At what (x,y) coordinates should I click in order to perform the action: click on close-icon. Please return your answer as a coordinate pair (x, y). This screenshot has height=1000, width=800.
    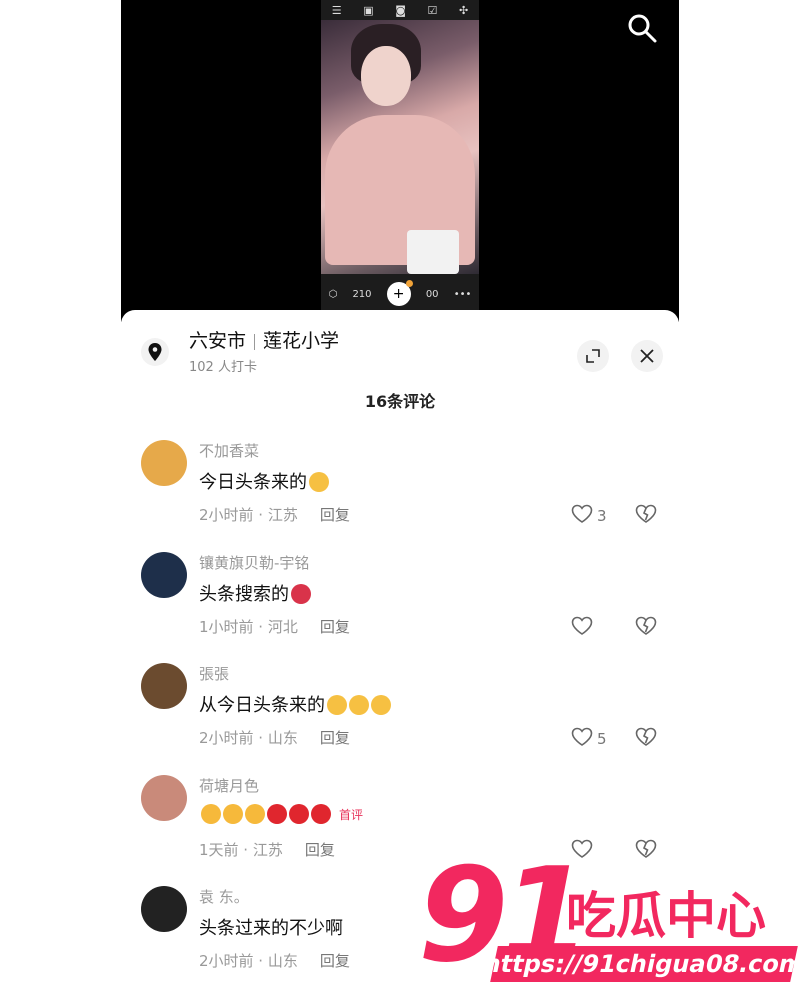
    Looking at the image, I should click on (647, 356).